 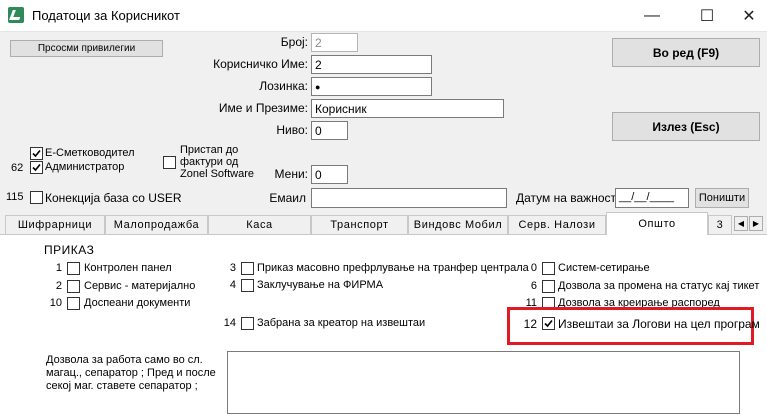 What do you see at coordinates (548, 323) in the screenshot?
I see `logs-report-checkbox` at bounding box center [548, 323].